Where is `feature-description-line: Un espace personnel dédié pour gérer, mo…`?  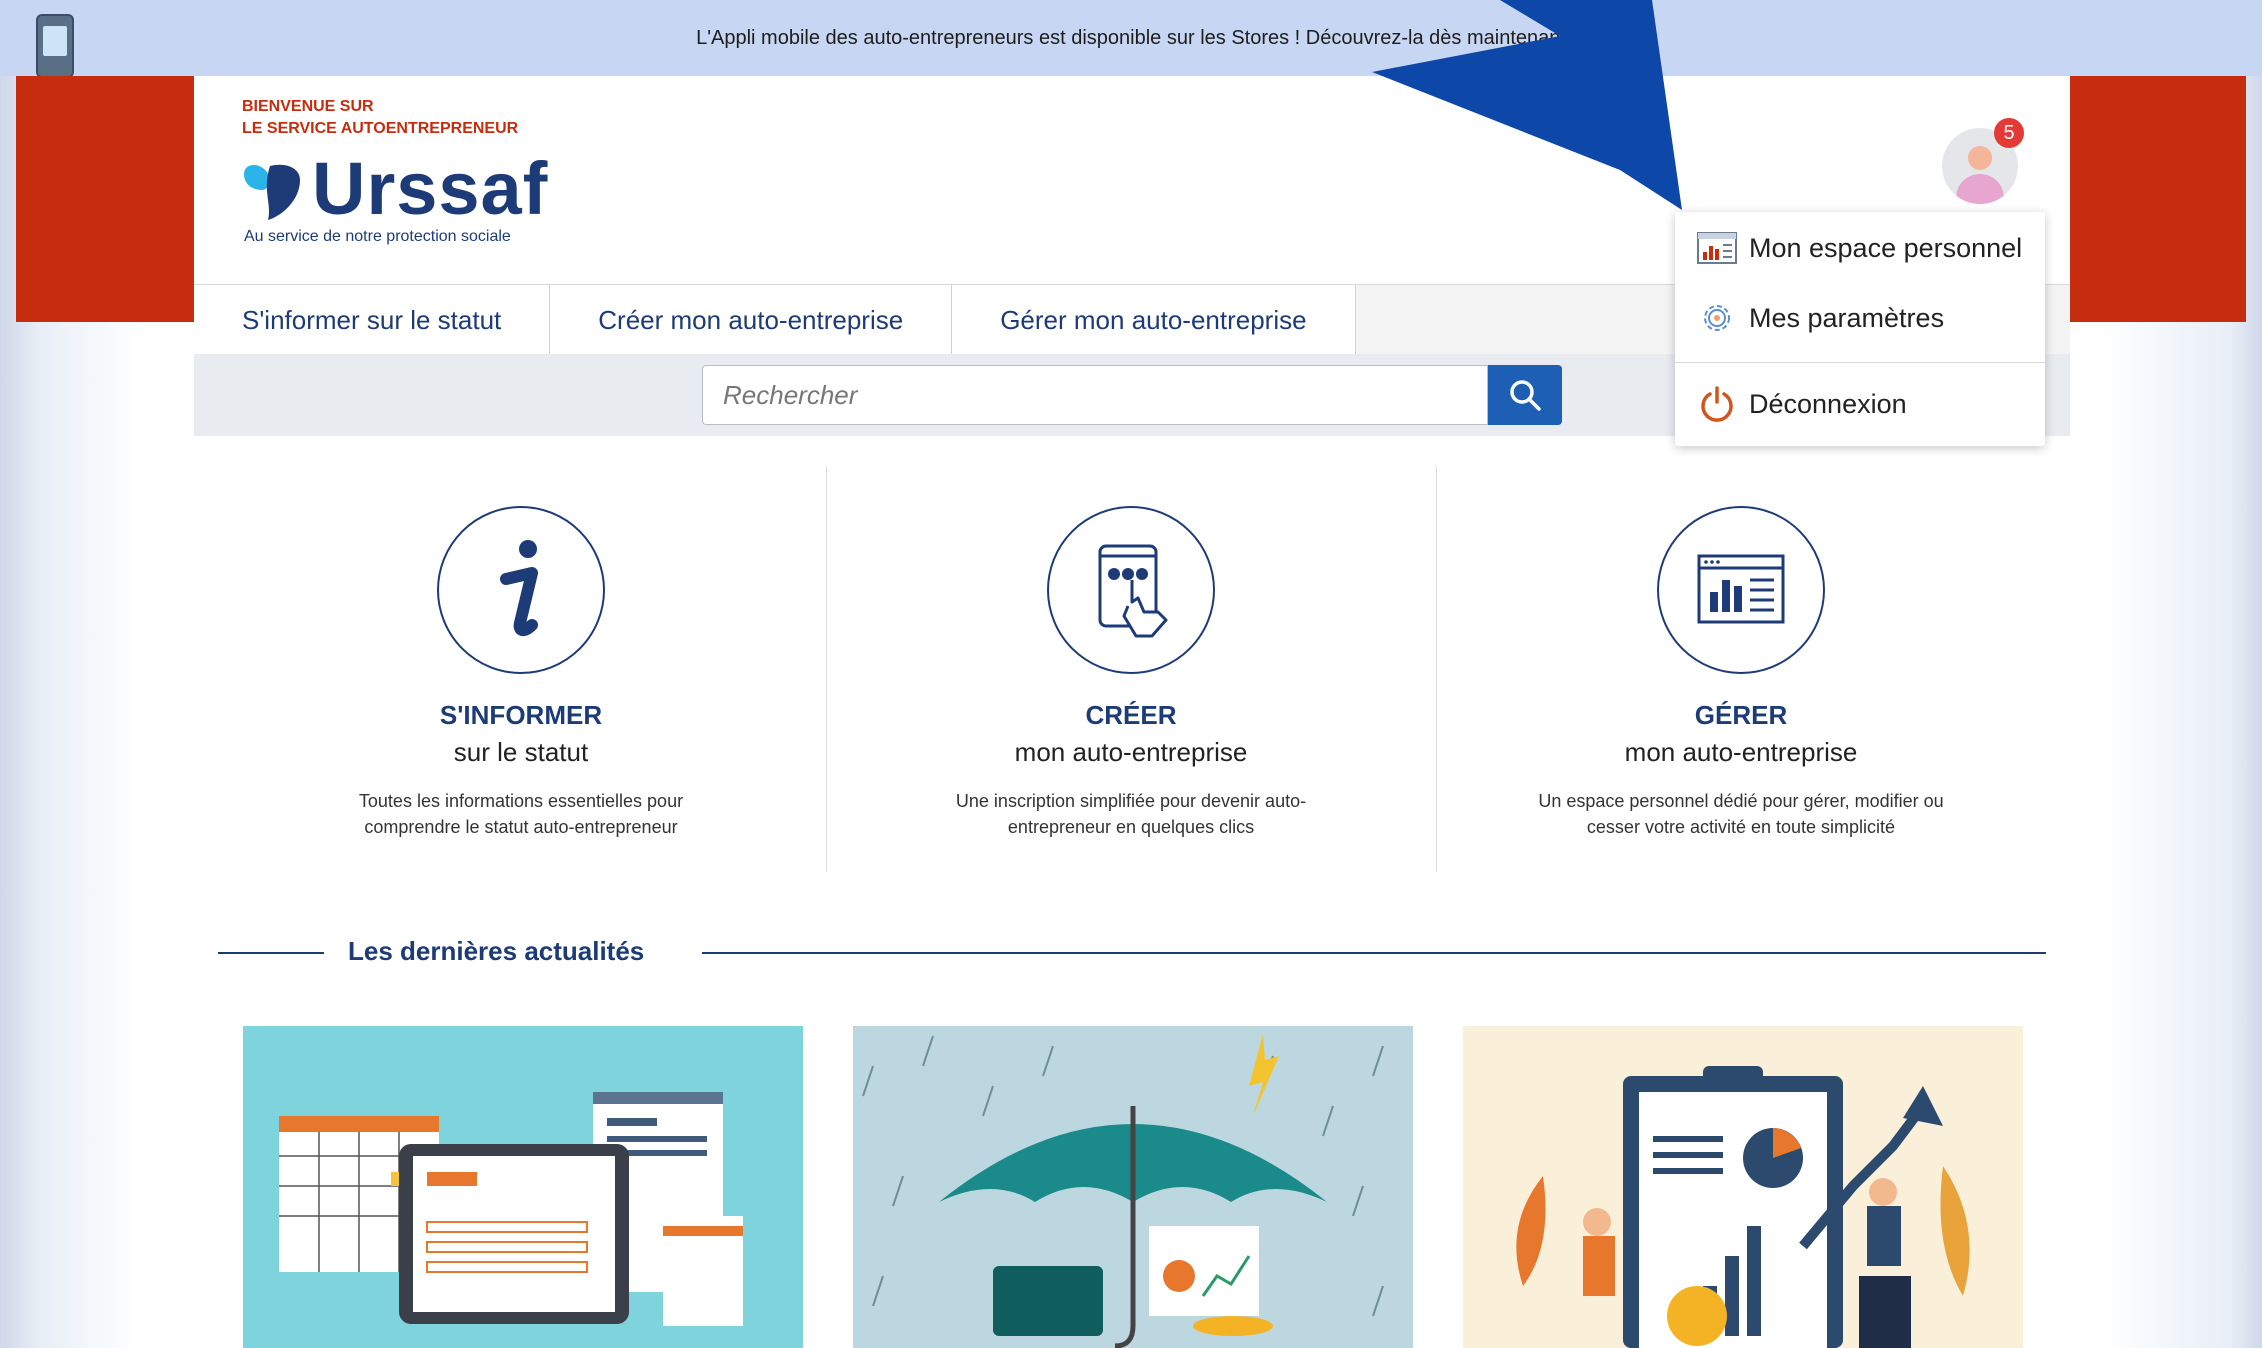 feature-description-line: Un espace personnel dédié pour gérer, mo… is located at coordinates (1741, 801).